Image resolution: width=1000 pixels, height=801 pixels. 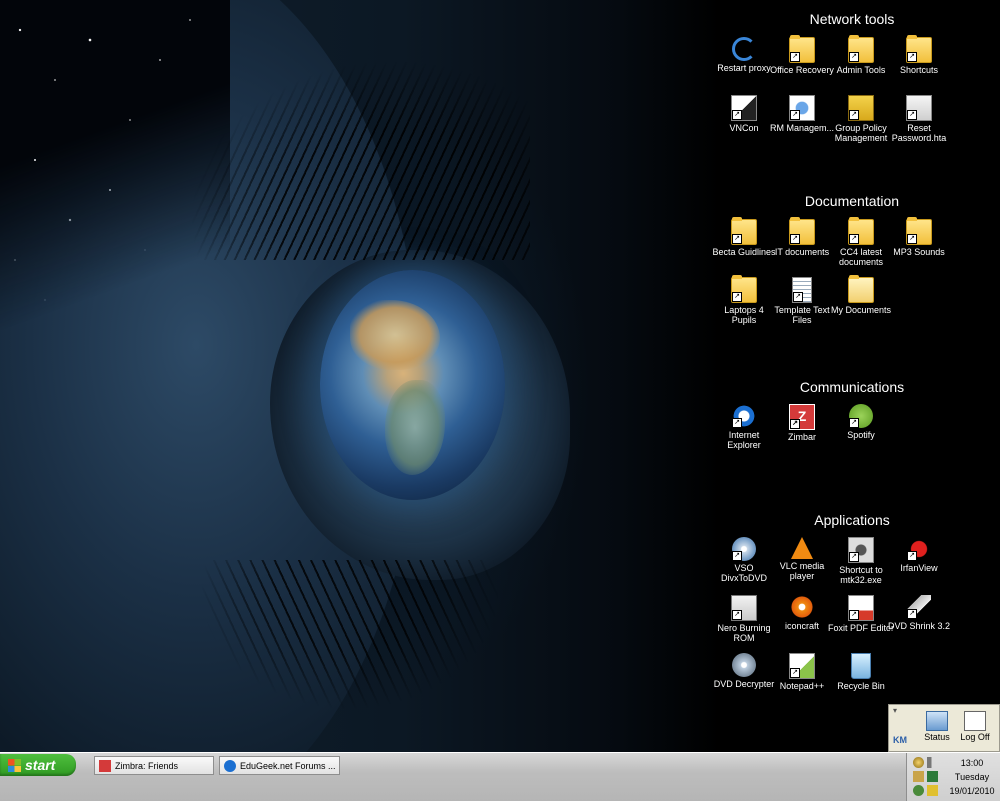 What do you see at coordinates (861, 123) in the screenshot?
I see `desktop-icon-group-policy: ↗ Group Policy Management` at bounding box center [861, 123].